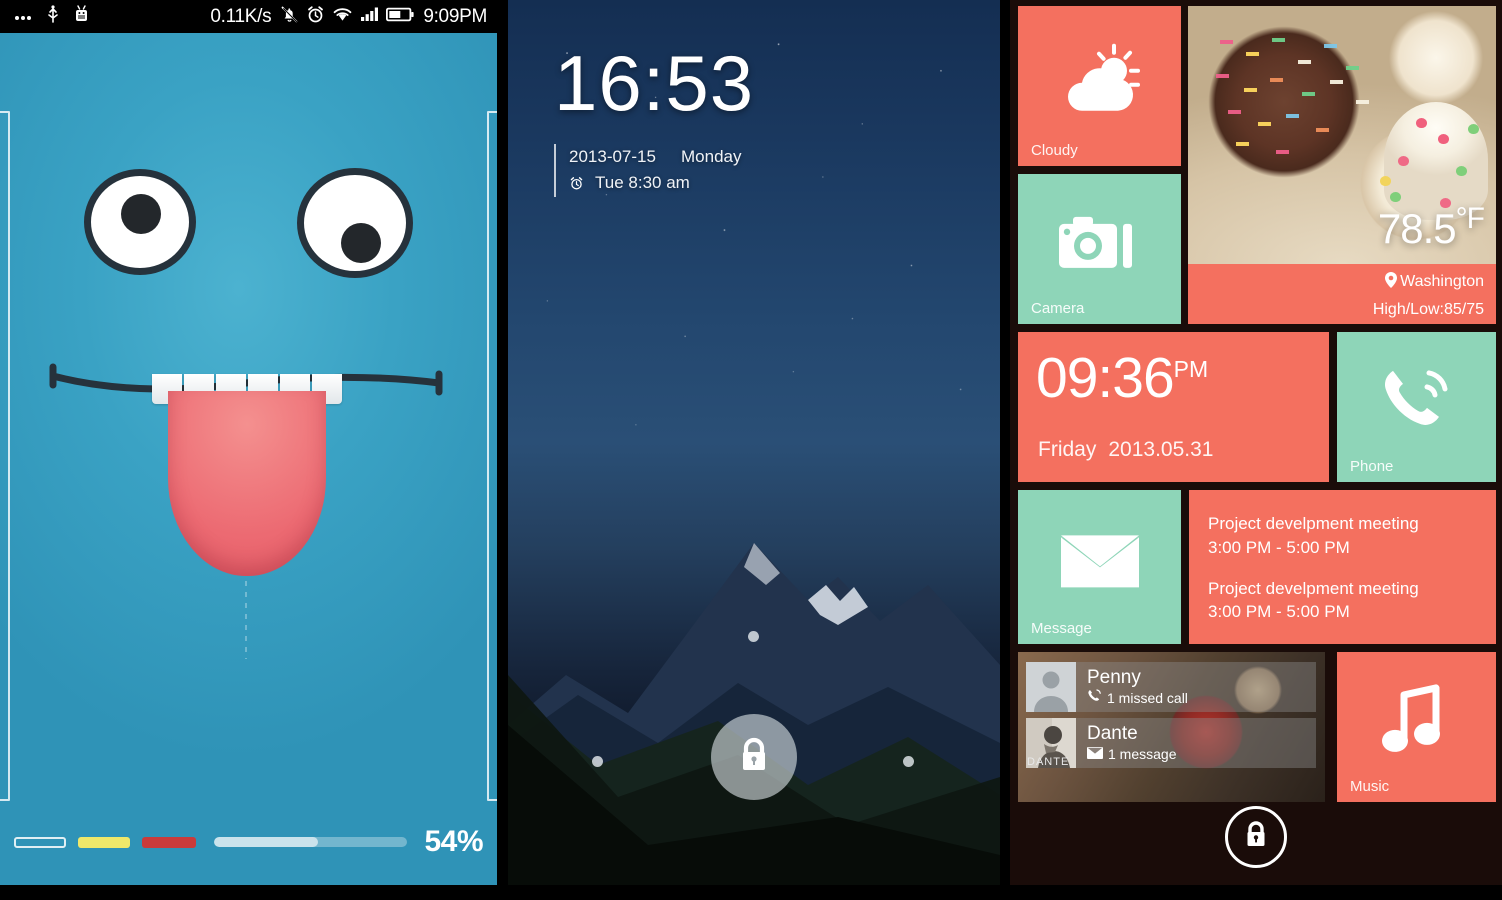 This screenshot has height=900, width=1502. Describe the element at coordinates (40, 842) in the screenshot. I see `outline-chip` at that location.